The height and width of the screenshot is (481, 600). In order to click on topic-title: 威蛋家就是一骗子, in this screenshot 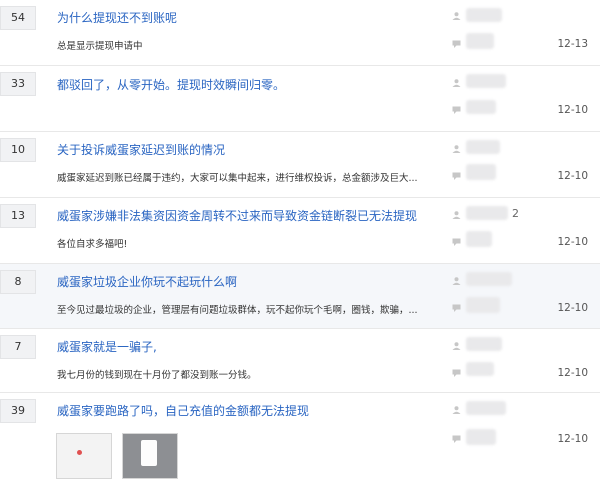, I will do `click(107, 346)`.